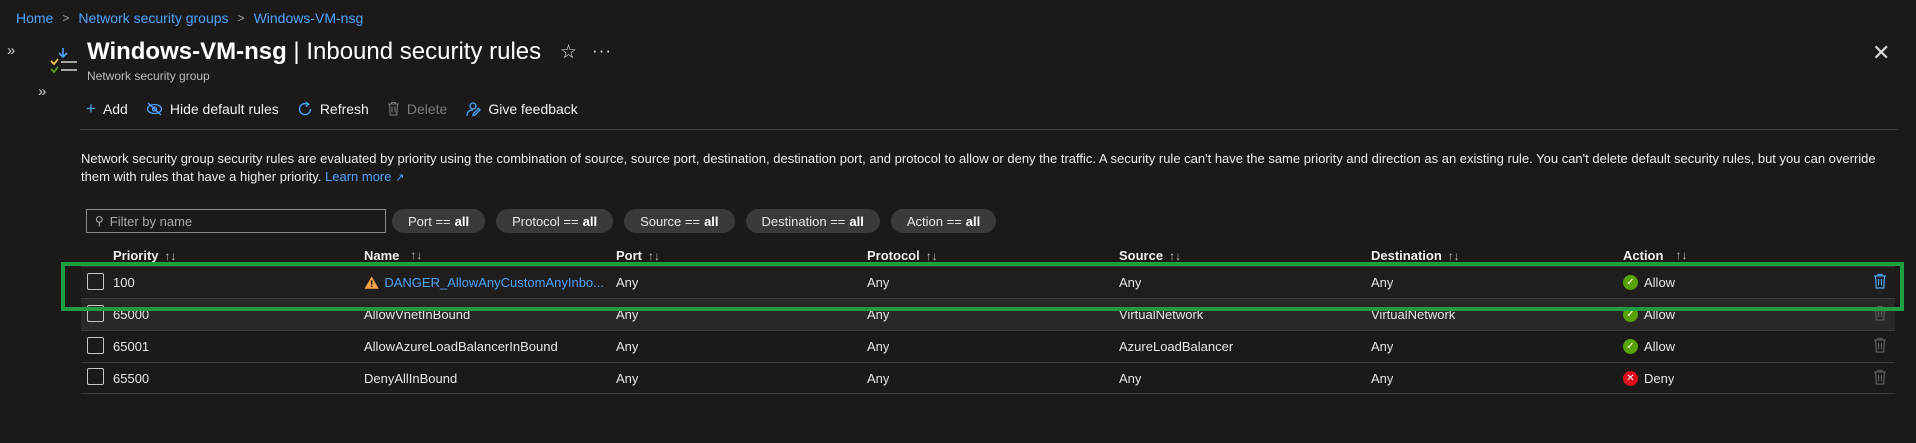 This screenshot has width=1916, height=443. What do you see at coordinates (148, 76) in the screenshot?
I see `page-subtitle: Network security group` at bounding box center [148, 76].